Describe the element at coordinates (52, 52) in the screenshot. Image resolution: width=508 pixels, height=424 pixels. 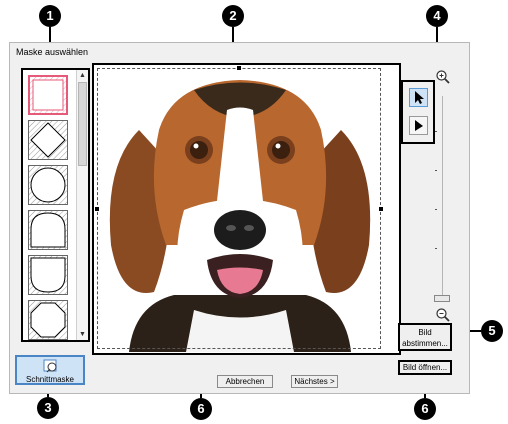
I see `dialog-title: Maske auswählen` at that location.